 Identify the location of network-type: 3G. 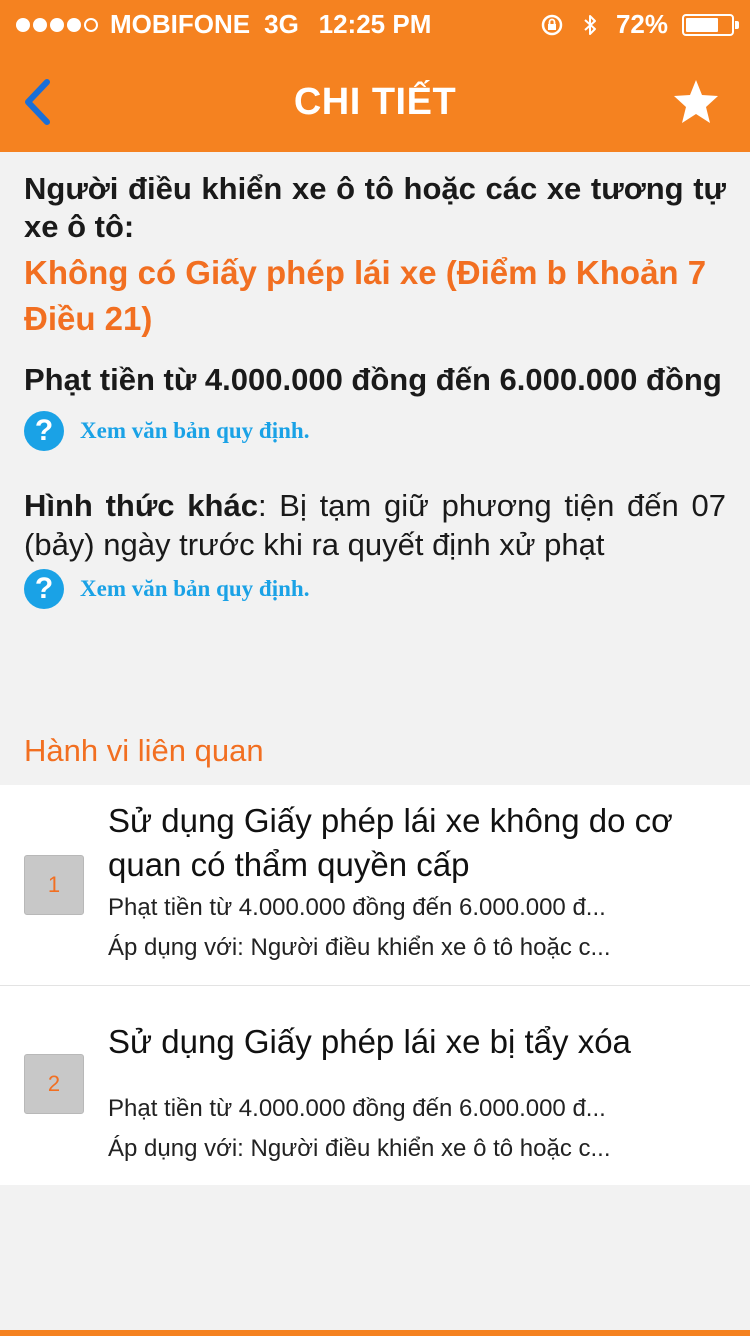
(281, 24).